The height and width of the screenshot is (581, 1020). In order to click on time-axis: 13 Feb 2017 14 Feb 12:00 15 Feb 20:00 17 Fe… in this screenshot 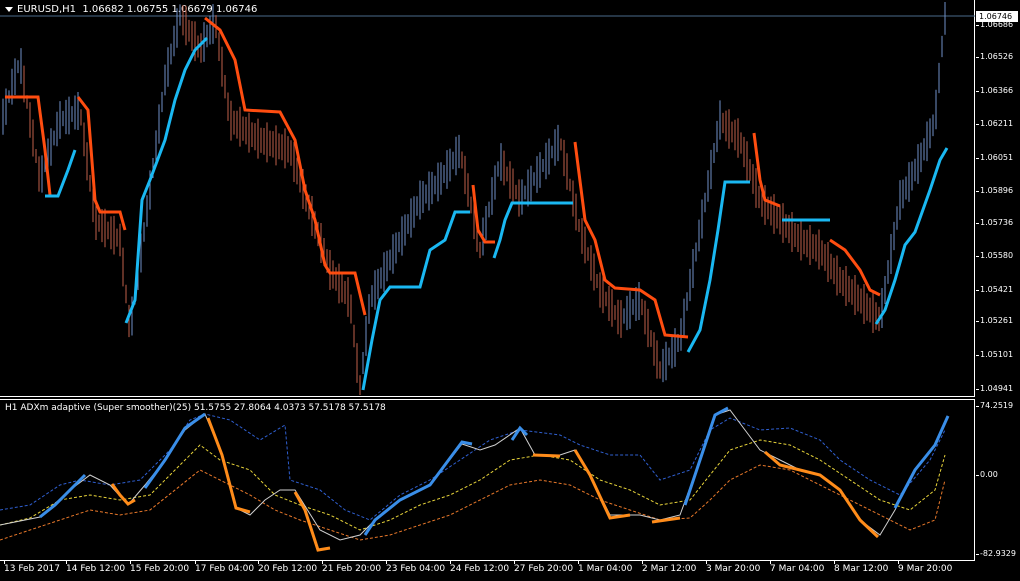, I will do `click(487, 570)`.